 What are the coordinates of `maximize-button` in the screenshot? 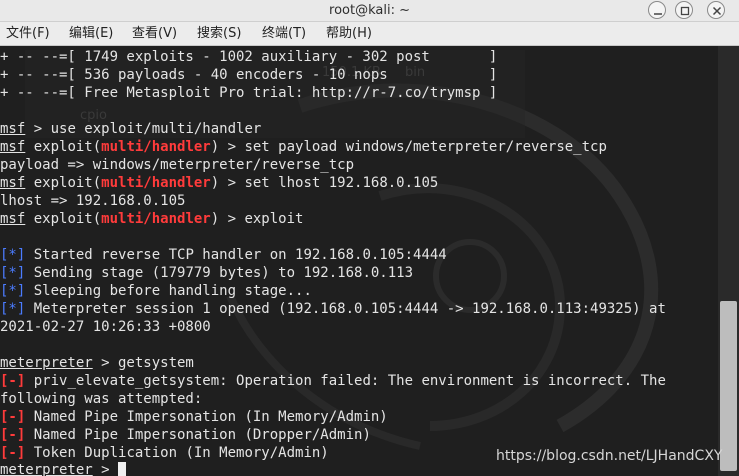 It's located at (684, 10).